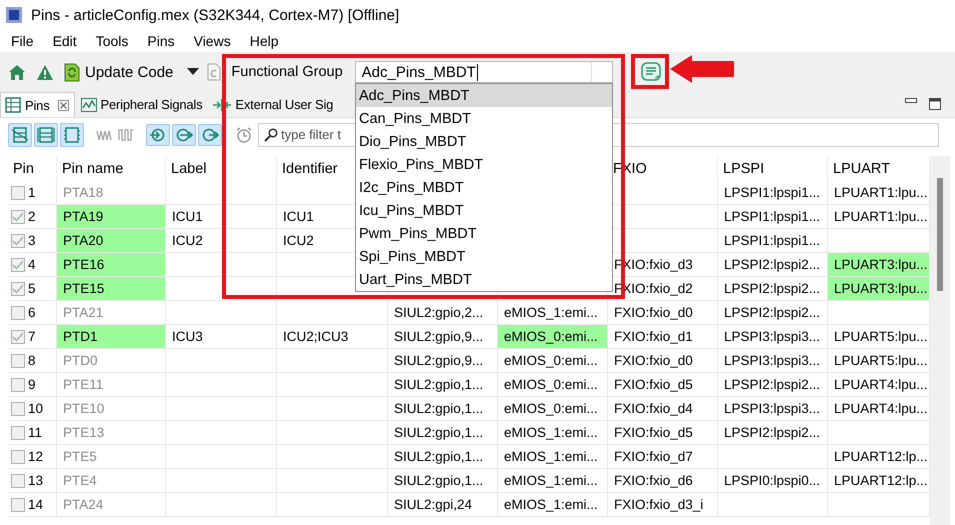  What do you see at coordinates (35, 432) in the screenshot?
I see `pin-number: 11` at bounding box center [35, 432].